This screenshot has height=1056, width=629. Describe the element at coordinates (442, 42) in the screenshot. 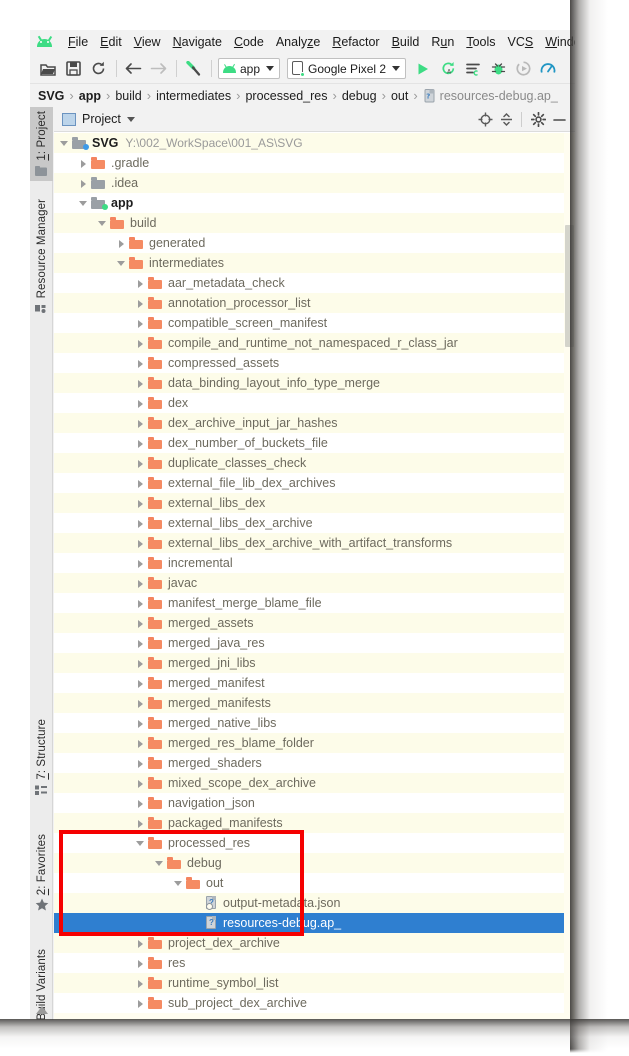

I see `menu-run: Run` at that location.